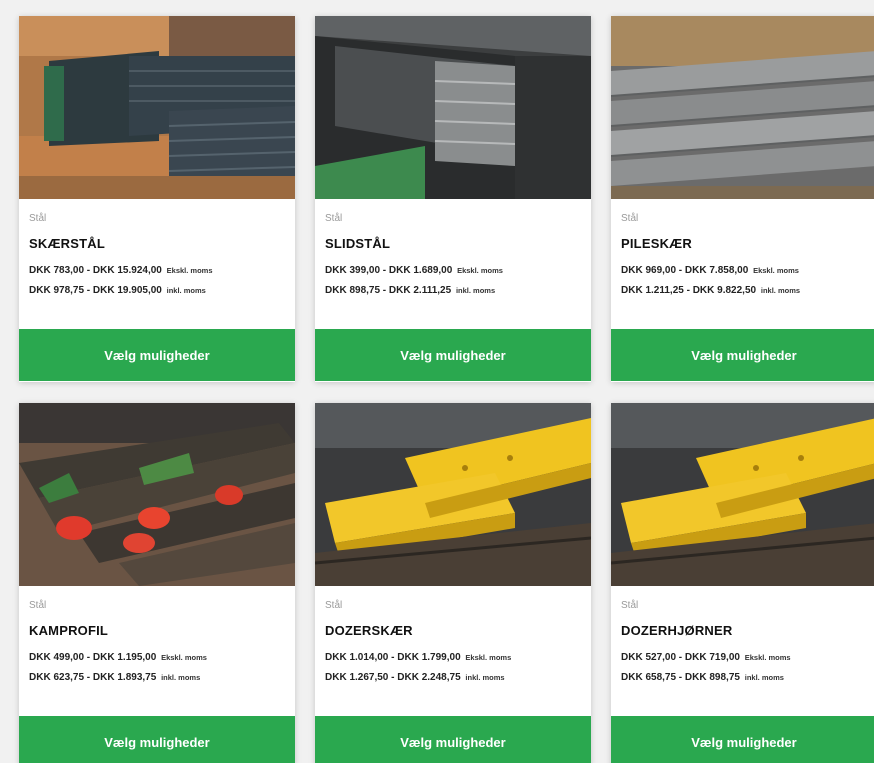 The image size is (874, 763). I want to click on product-title: SLIDSTÅL, so click(453, 243).